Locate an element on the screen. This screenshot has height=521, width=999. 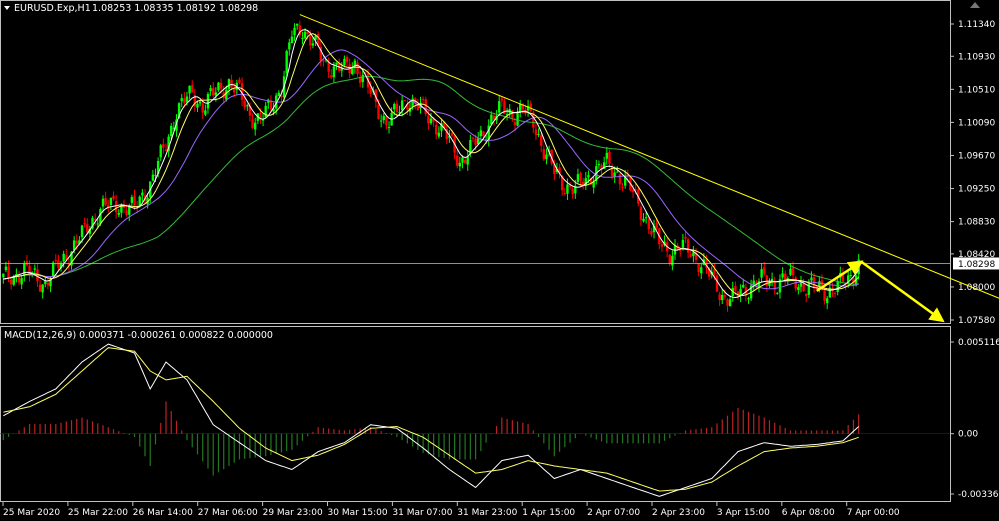
price-axis-label: 1.10510 is located at coordinates (976, 90).